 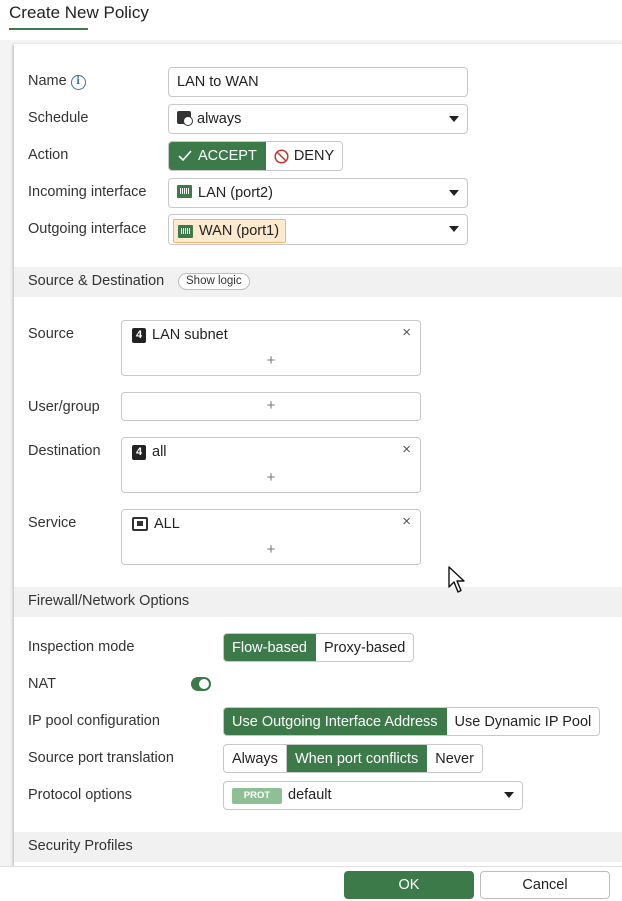 What do you see at coordinates (94, 721) in the screenshot?
I see `ip-pool-label: IP pool configuration` at bounding box center [94, 721].